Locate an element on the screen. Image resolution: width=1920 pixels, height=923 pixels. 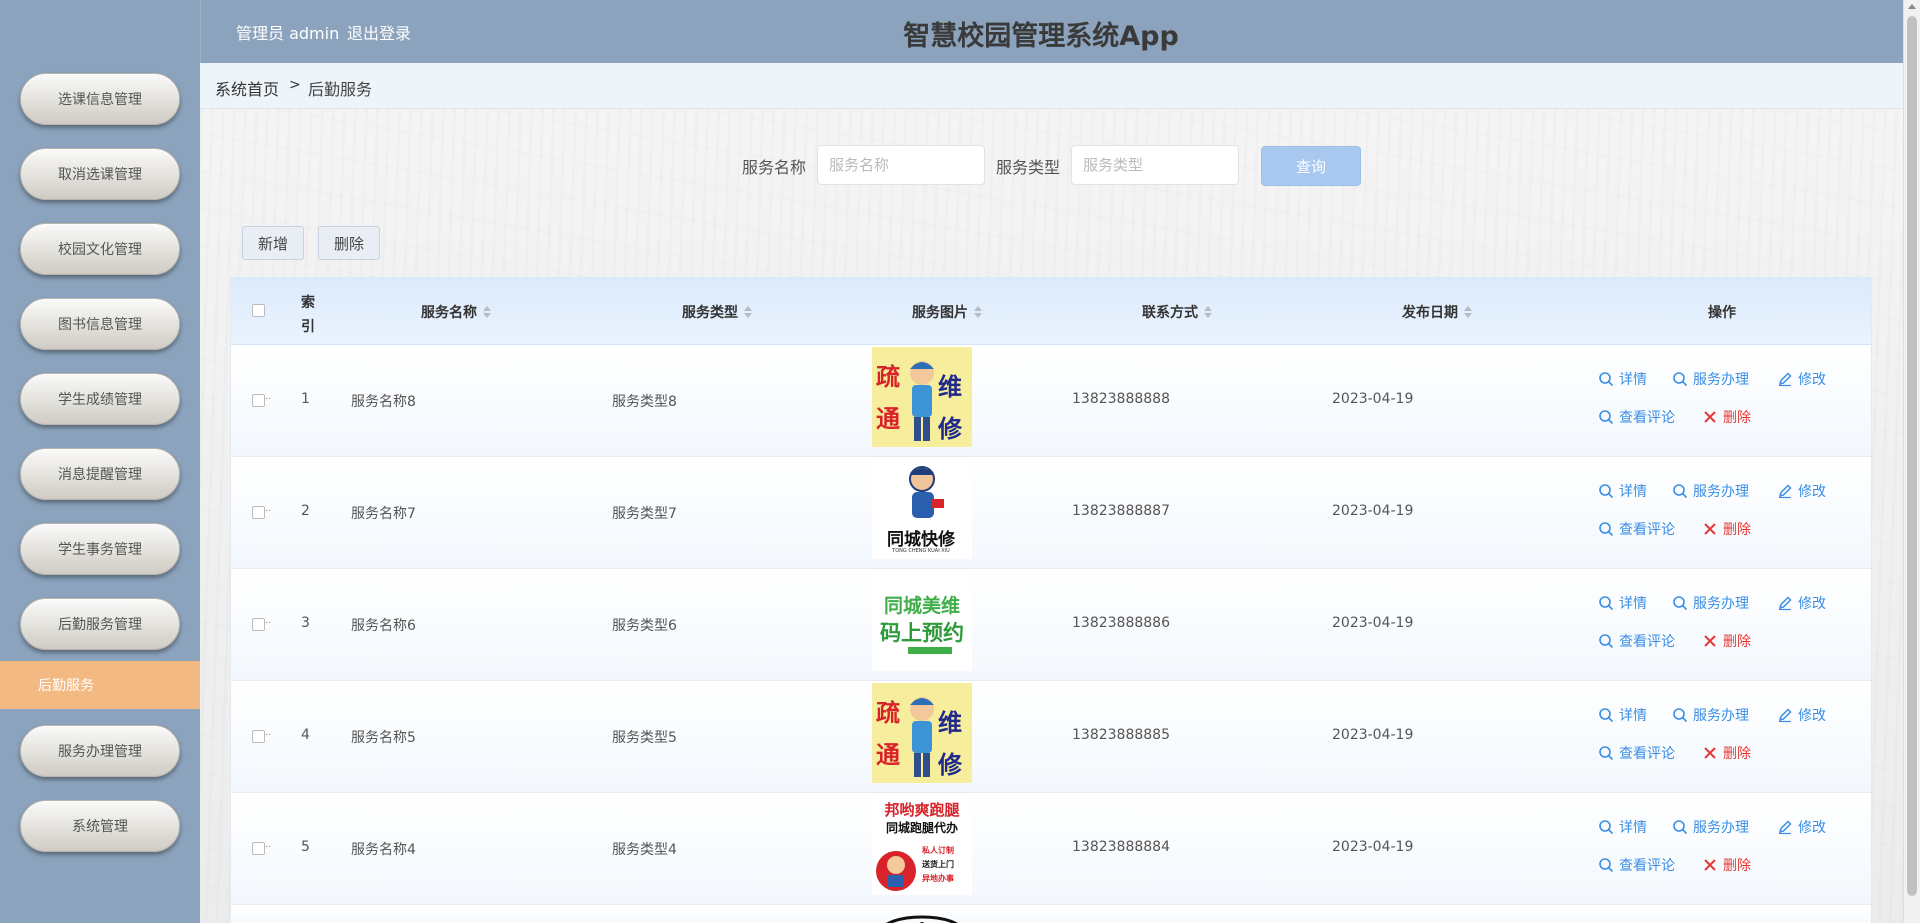
sidebar-item-logistics: 后勤服务管理 is located at coordinates (100, 624).